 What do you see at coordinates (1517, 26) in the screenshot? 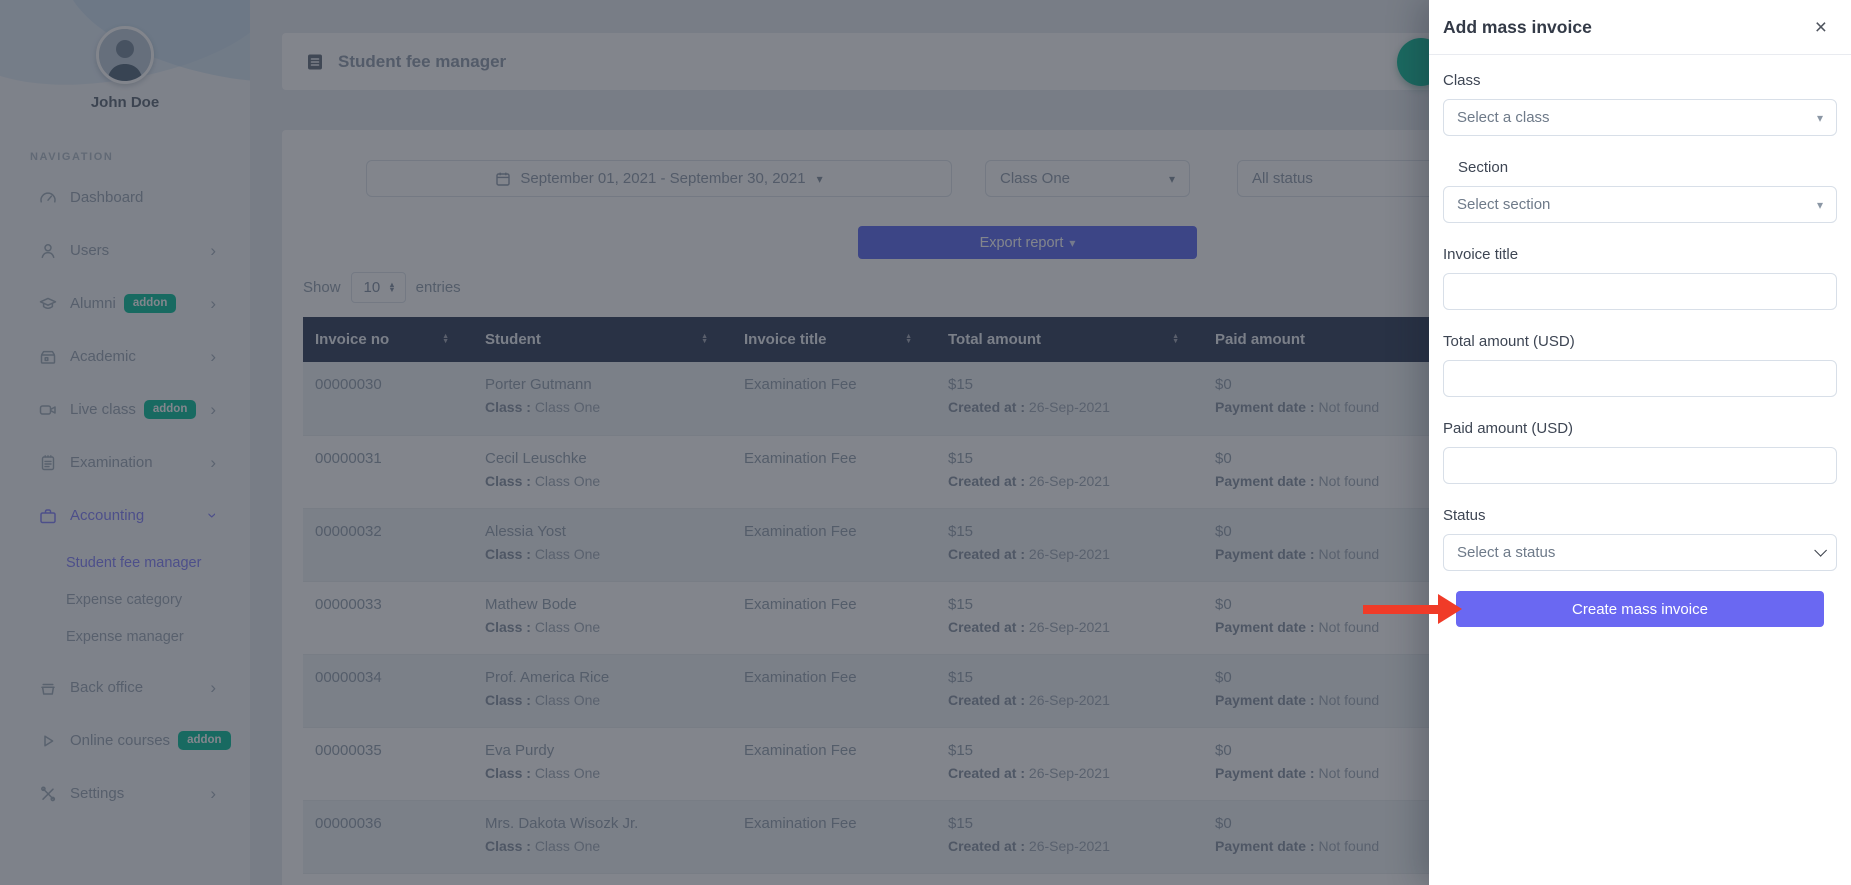
I see `modal-title: Add mass invoice` at bounding box center [1517, 26].